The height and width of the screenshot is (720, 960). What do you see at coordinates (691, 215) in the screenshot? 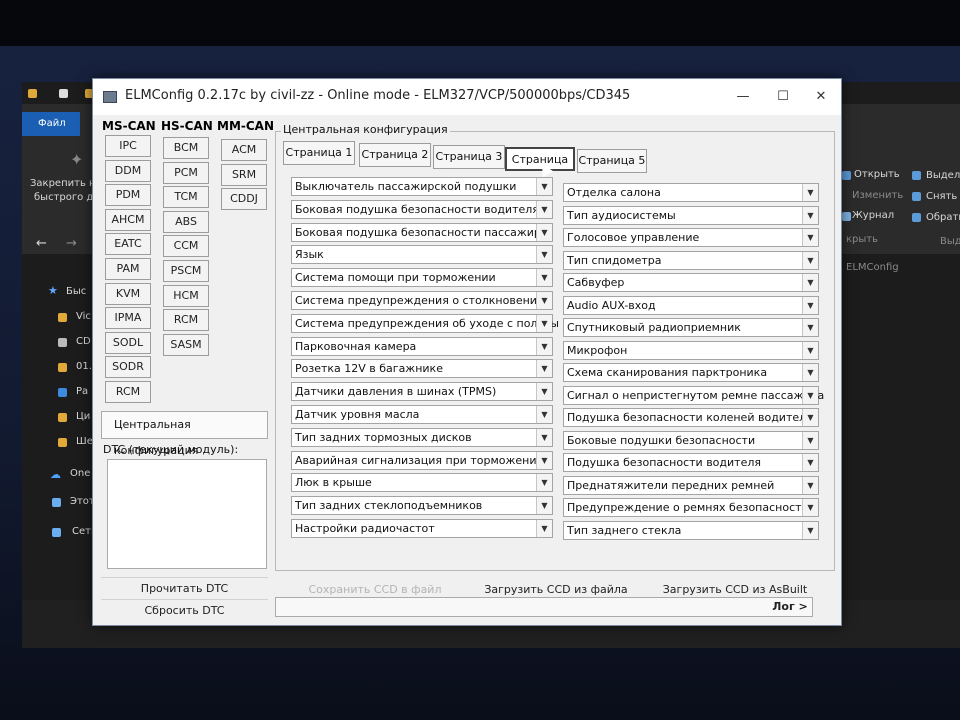
I see `config-select: Тип аудиосистемы ▼` at bounding box center [691, 215].